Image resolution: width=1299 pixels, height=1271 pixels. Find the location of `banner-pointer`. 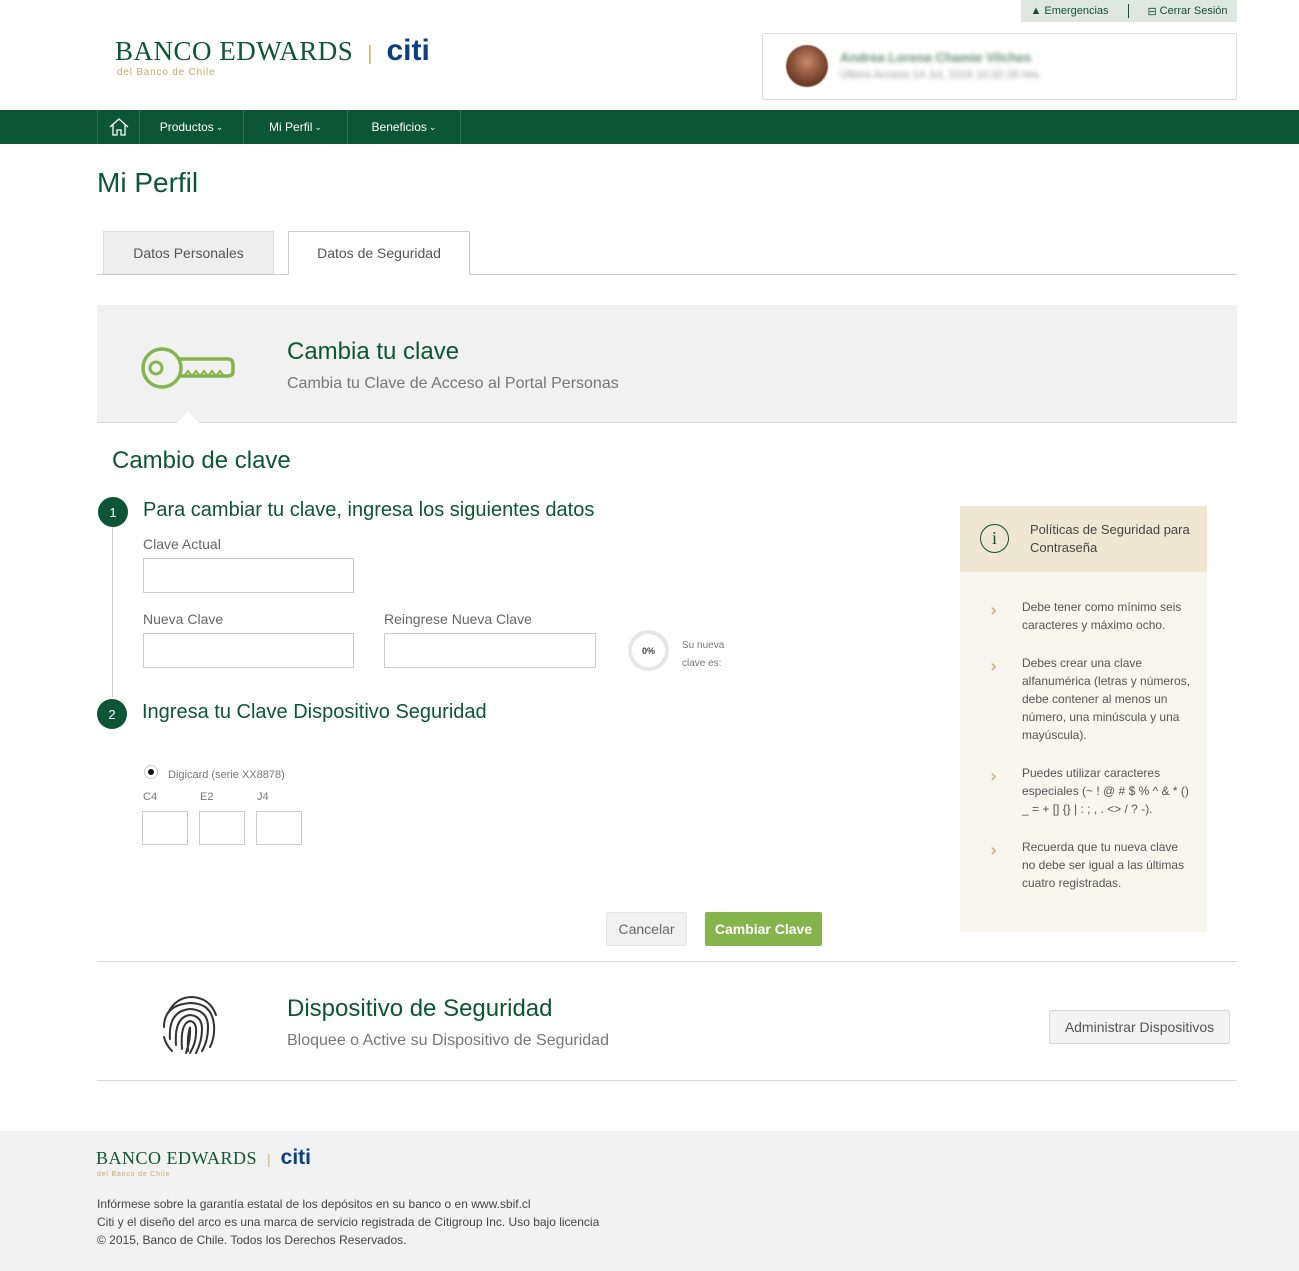

banner-pointer is located at coordinates (188, 417).